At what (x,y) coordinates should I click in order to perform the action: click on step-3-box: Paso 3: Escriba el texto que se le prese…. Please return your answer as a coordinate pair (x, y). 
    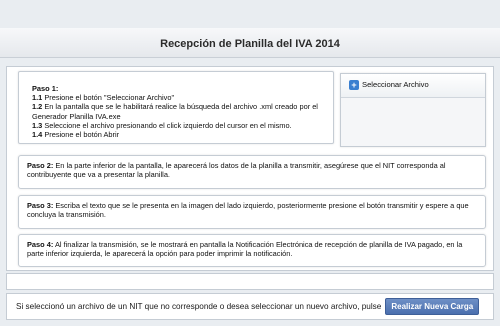
    Looking at the image, I should click on (252, 212).